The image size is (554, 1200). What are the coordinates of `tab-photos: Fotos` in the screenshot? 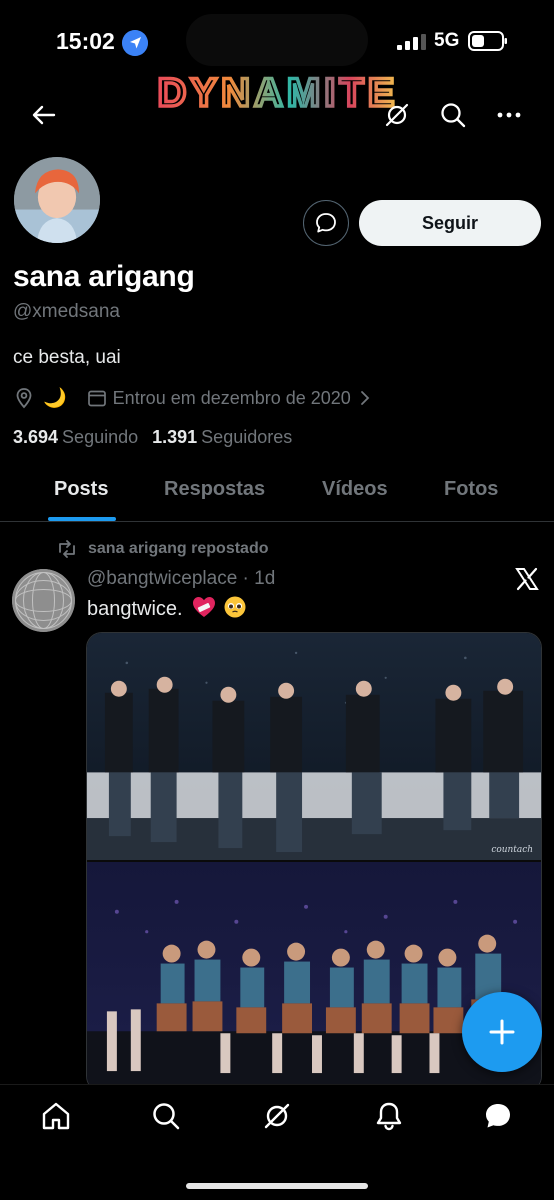 It's located at (471, 489).